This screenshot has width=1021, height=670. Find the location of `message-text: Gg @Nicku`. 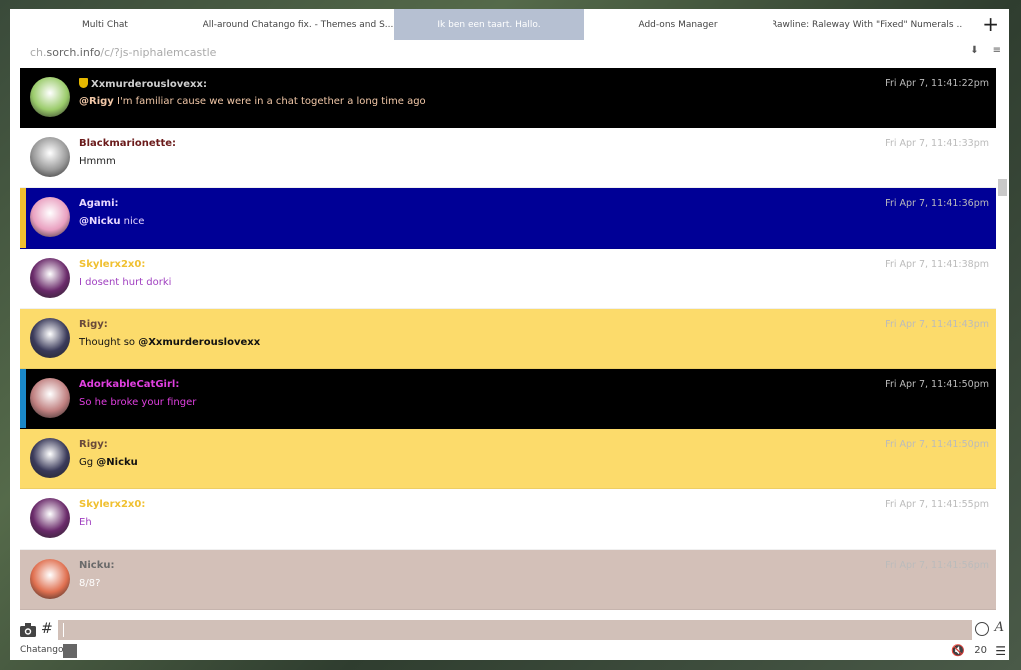

message-text: Gg @Nicku is located at coordinates (108, 462).